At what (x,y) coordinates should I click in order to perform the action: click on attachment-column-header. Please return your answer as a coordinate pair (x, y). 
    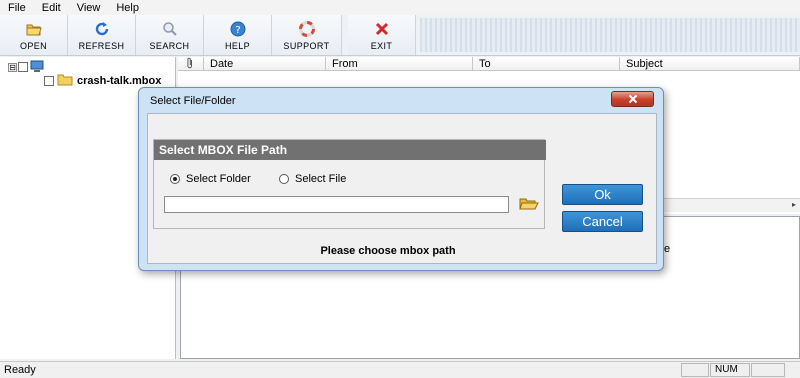
    Looking at the image, I should click on (191, 64).